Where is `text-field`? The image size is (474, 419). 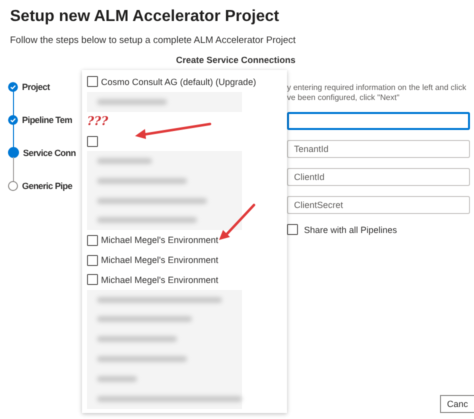 text-field is located at coordinates (378, 121).